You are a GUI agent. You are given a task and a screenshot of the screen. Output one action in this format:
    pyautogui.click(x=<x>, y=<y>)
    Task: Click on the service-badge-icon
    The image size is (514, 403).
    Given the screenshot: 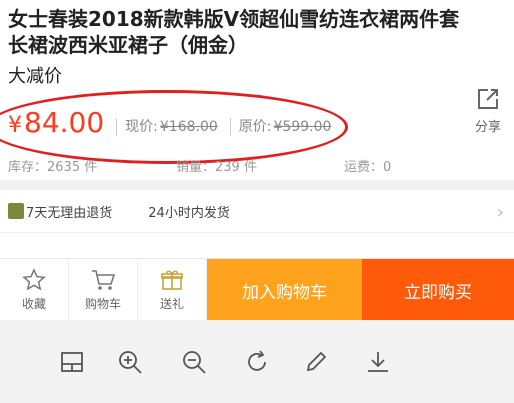 What is the action you would take?
    pyautogui.click(x=16, y=211)
    